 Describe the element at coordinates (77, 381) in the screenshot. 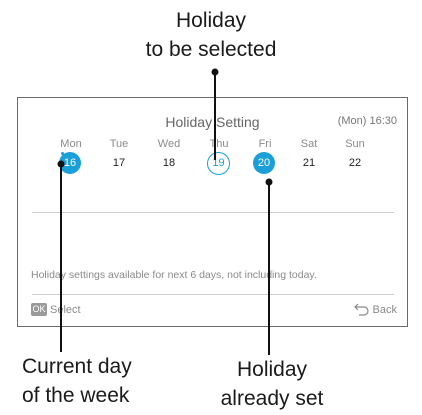

I see `callout-current-day: Current day of the week` at that location.